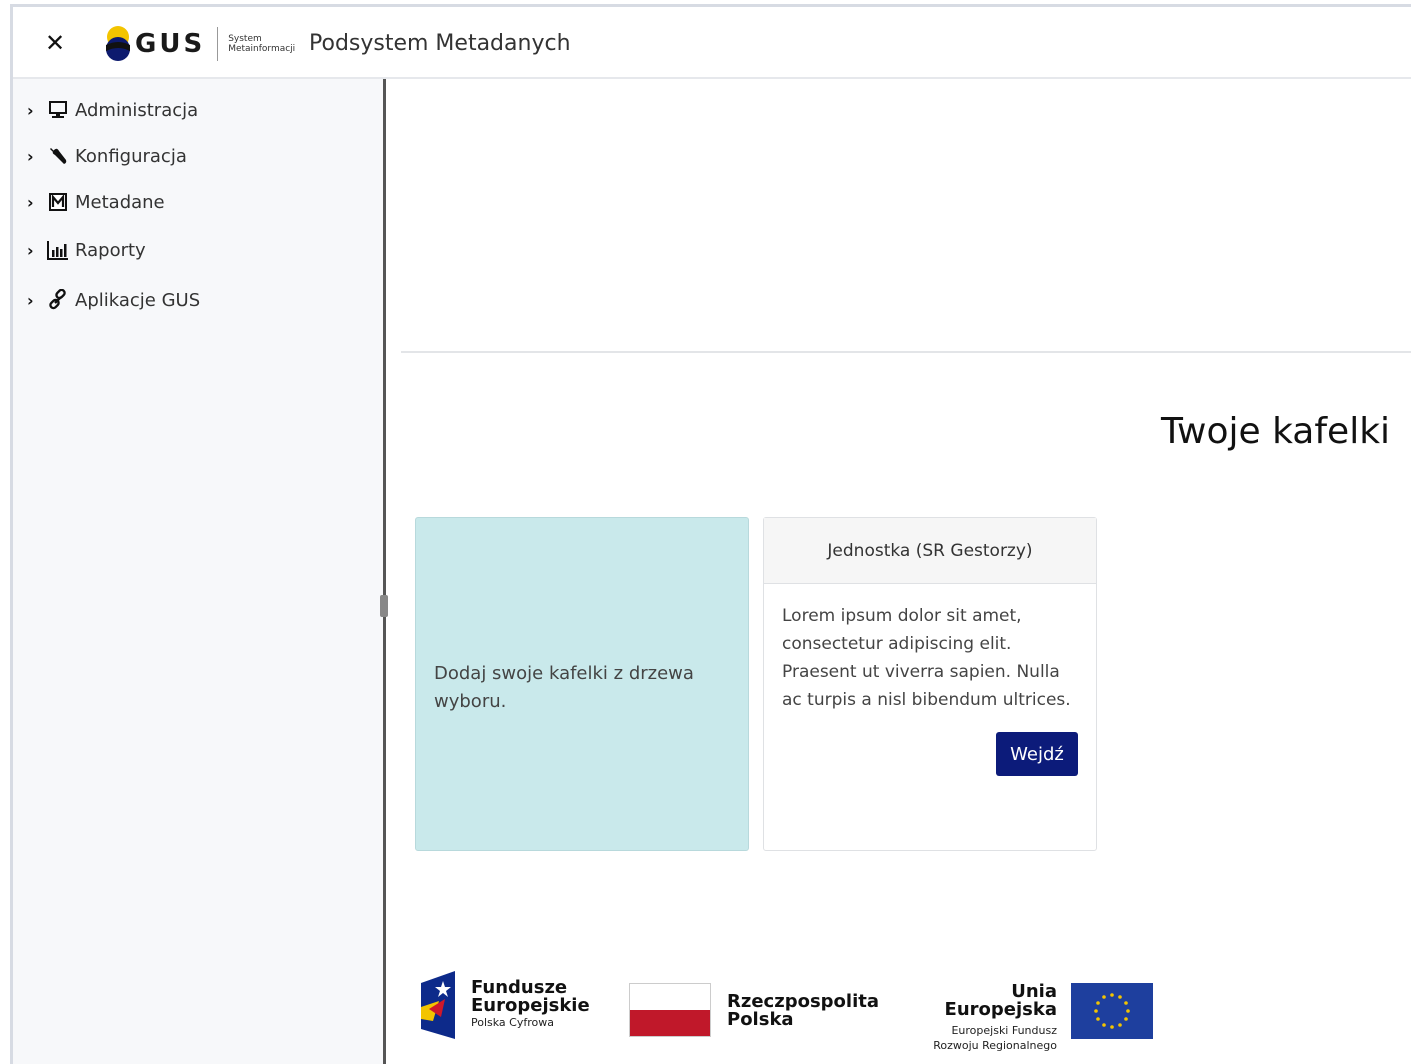 The height and width of the screenshot is (1064, 1411). What do you see at coordinates (58, 300) in the screenshot?
I see `link-icon` at bounding box center [58, 300].